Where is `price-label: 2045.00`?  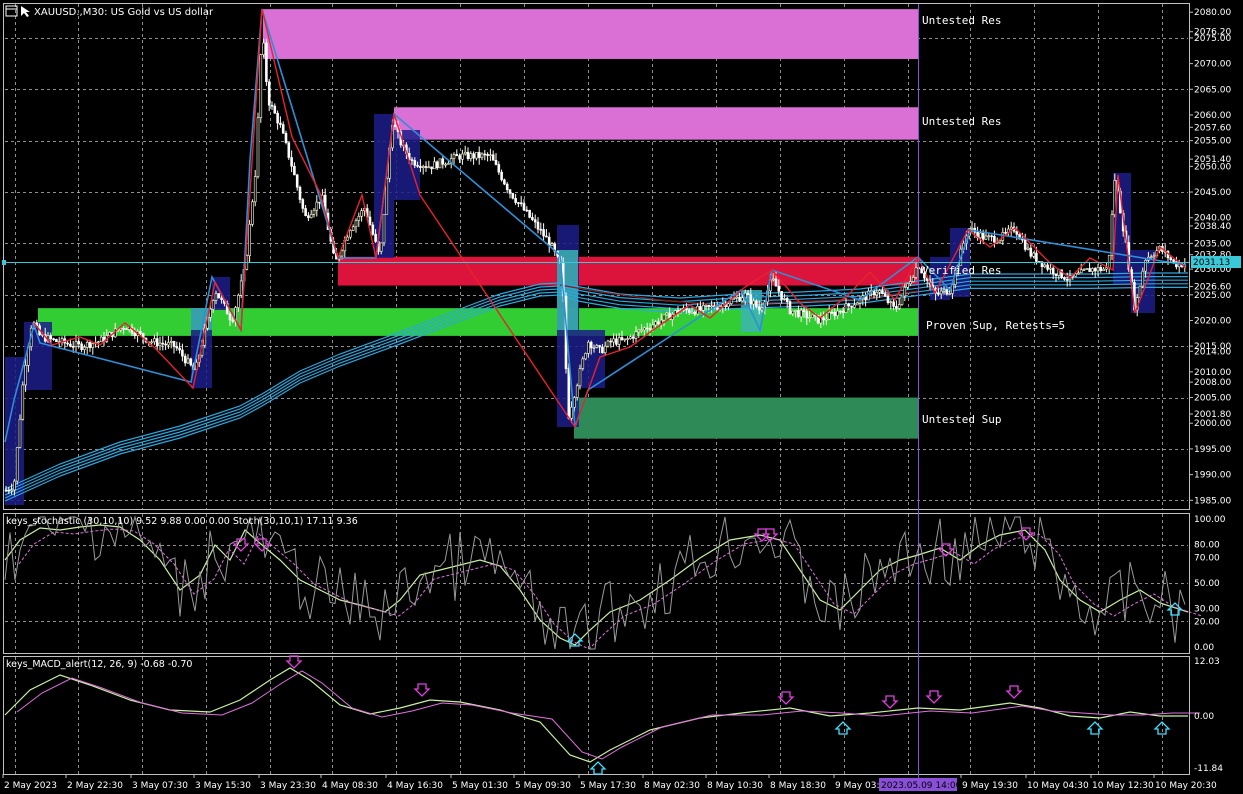
price-label: 2045.00 is located at coordinates (1212, 193).